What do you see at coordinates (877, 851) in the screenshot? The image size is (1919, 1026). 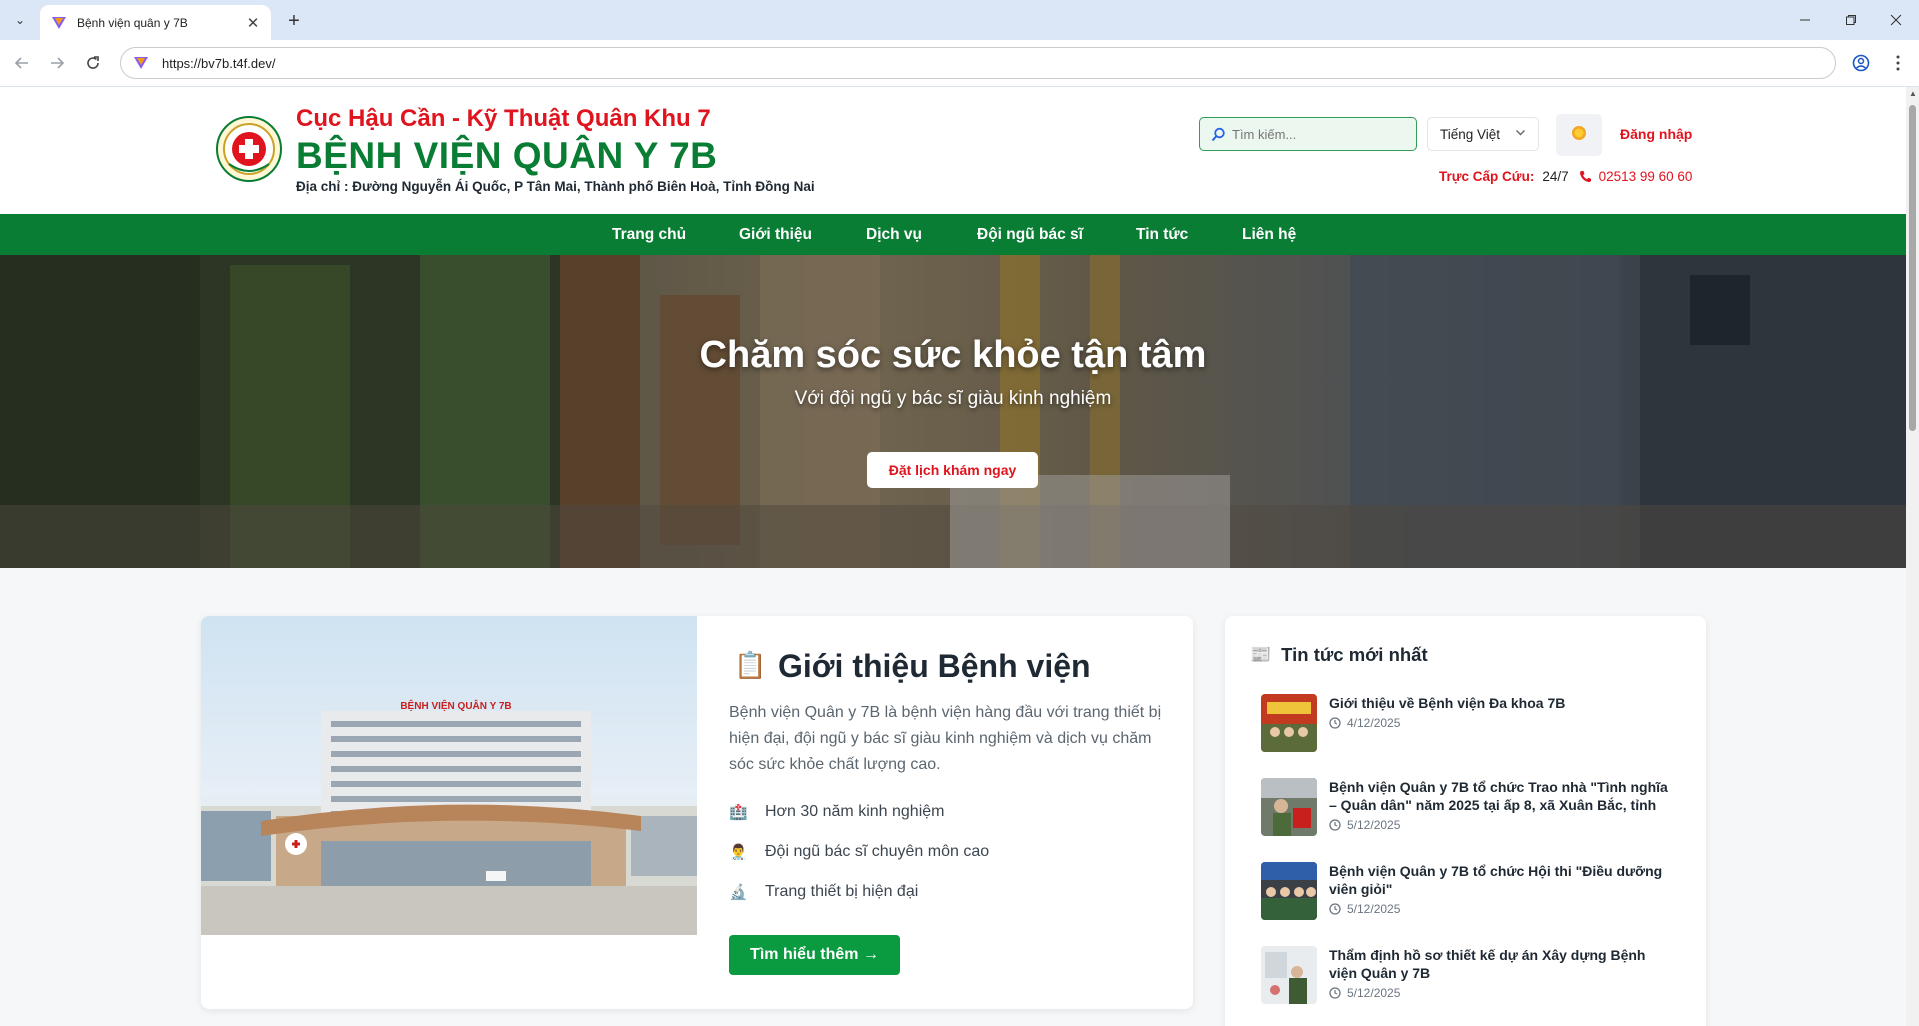 I see `feature-text: Đội ngũ bác sĩ chuyên môn cao` at bounding box center [877, 851].